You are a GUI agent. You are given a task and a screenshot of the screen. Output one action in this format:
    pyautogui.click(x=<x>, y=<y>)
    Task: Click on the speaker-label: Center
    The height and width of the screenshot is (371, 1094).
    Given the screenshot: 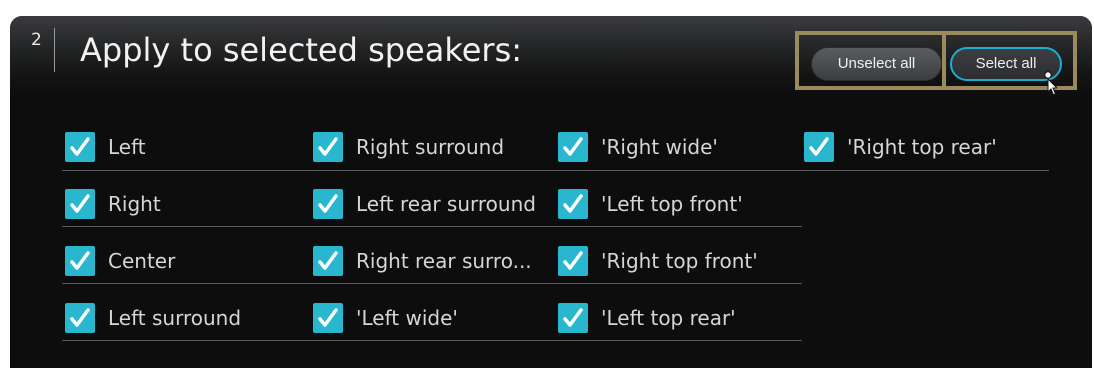 What is the action you would take?
    pyautogui.click(x=142, y=261)
    